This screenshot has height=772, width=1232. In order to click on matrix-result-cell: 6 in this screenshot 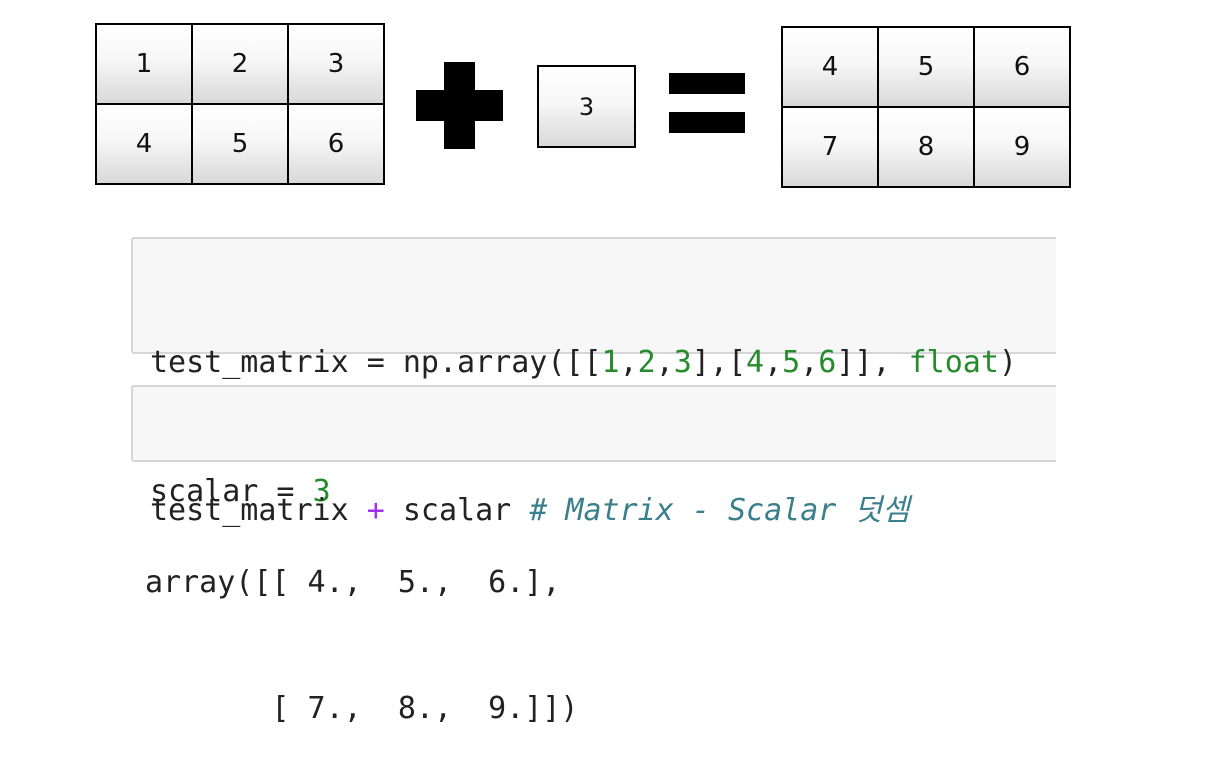, I will do `click(1023, 68)`.